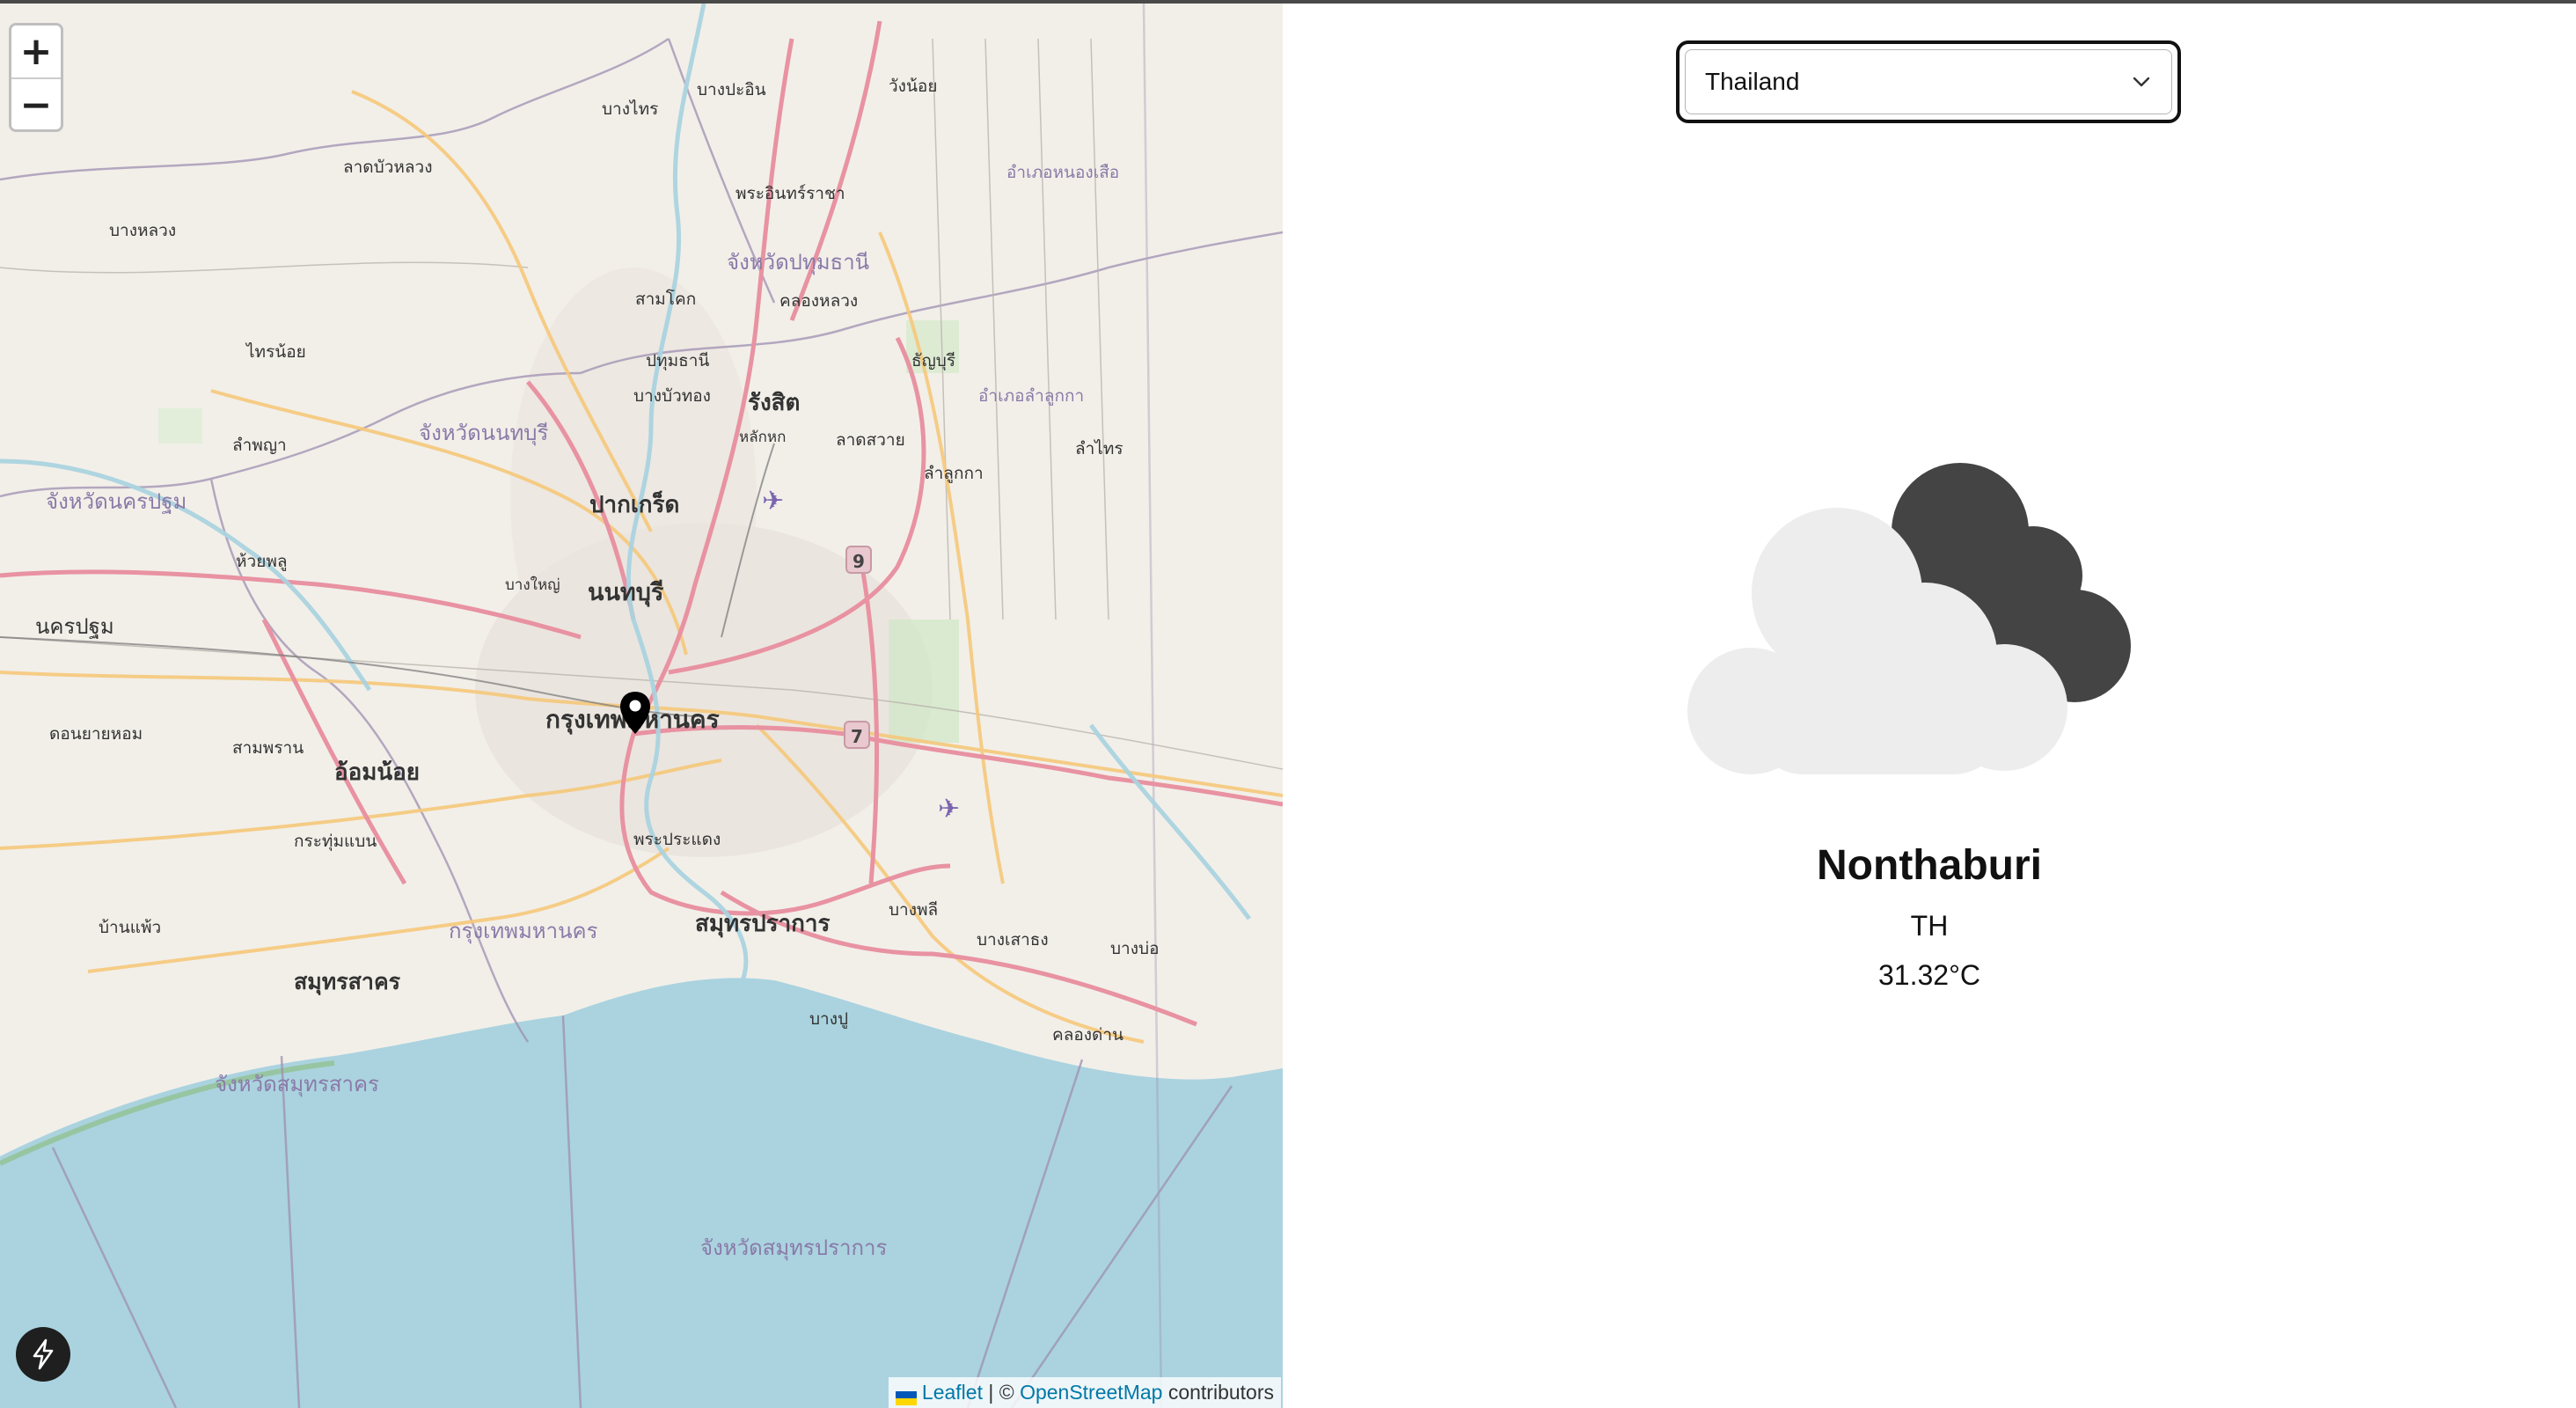 The image size is (2576, 1408). I want to click on map-attribution: Leaflet | © OpenStreetMap contributors, so click(1084, 1392).